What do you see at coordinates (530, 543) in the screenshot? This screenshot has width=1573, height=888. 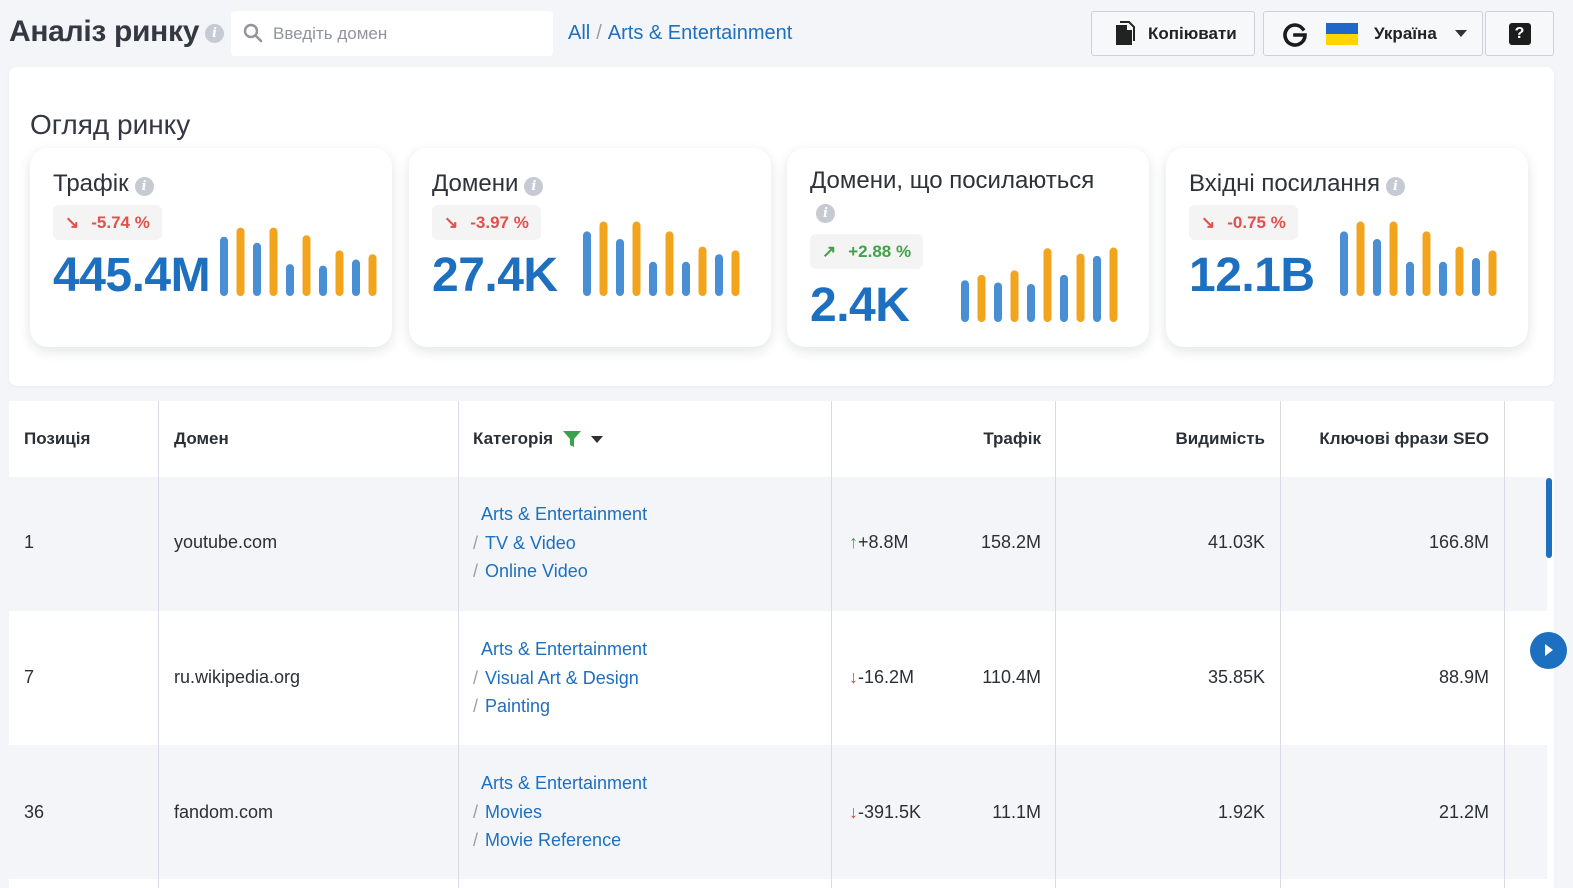 I see `category-link: TV & Video` at bounding box center [530, 543].